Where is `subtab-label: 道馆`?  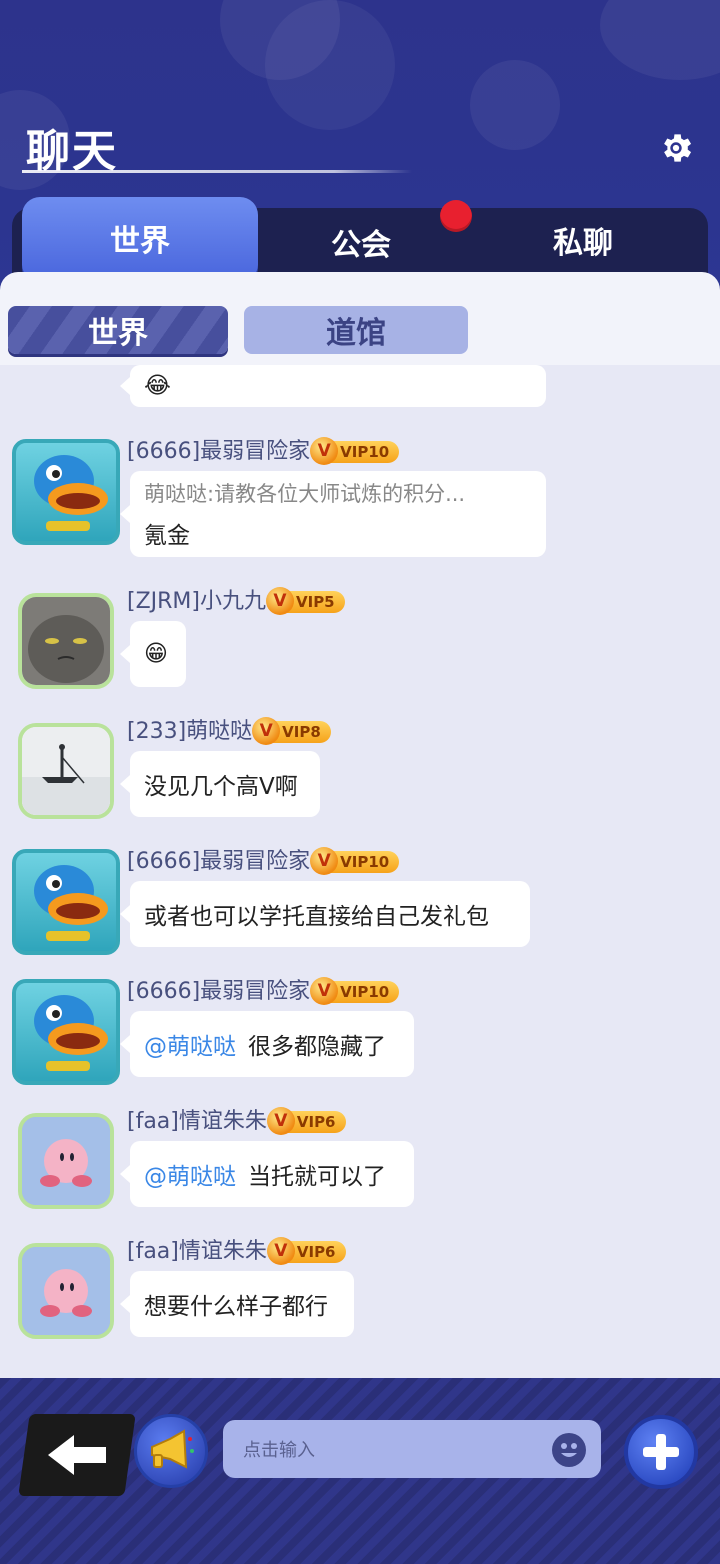 subtab-label: 道馆 is located at coordinates (356, 333).